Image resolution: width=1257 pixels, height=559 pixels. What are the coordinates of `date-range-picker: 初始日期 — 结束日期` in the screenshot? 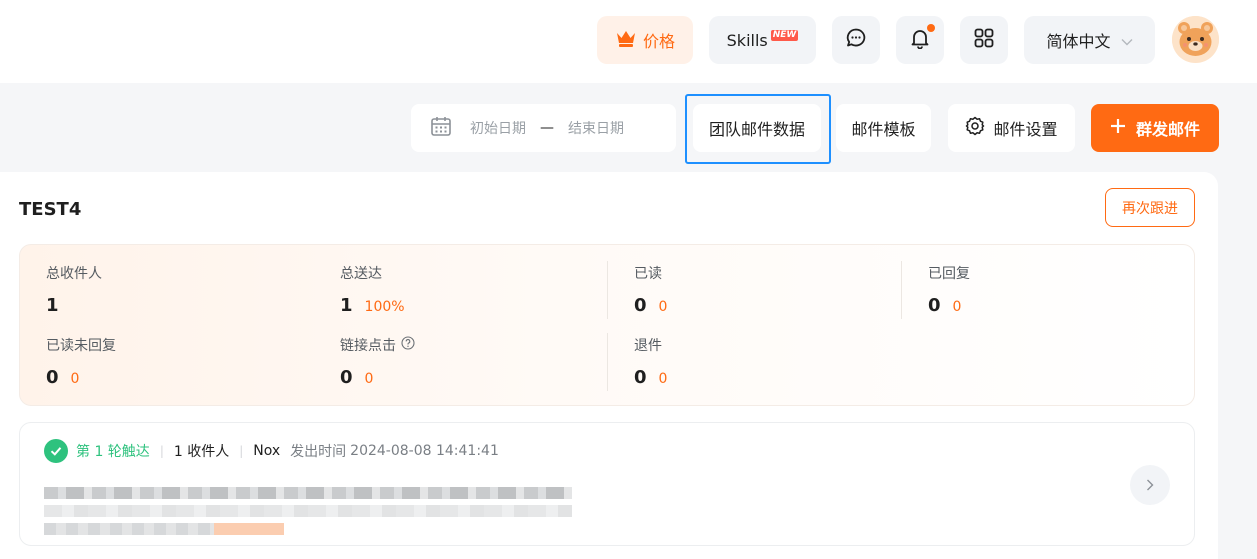 It's located at (543, 128).